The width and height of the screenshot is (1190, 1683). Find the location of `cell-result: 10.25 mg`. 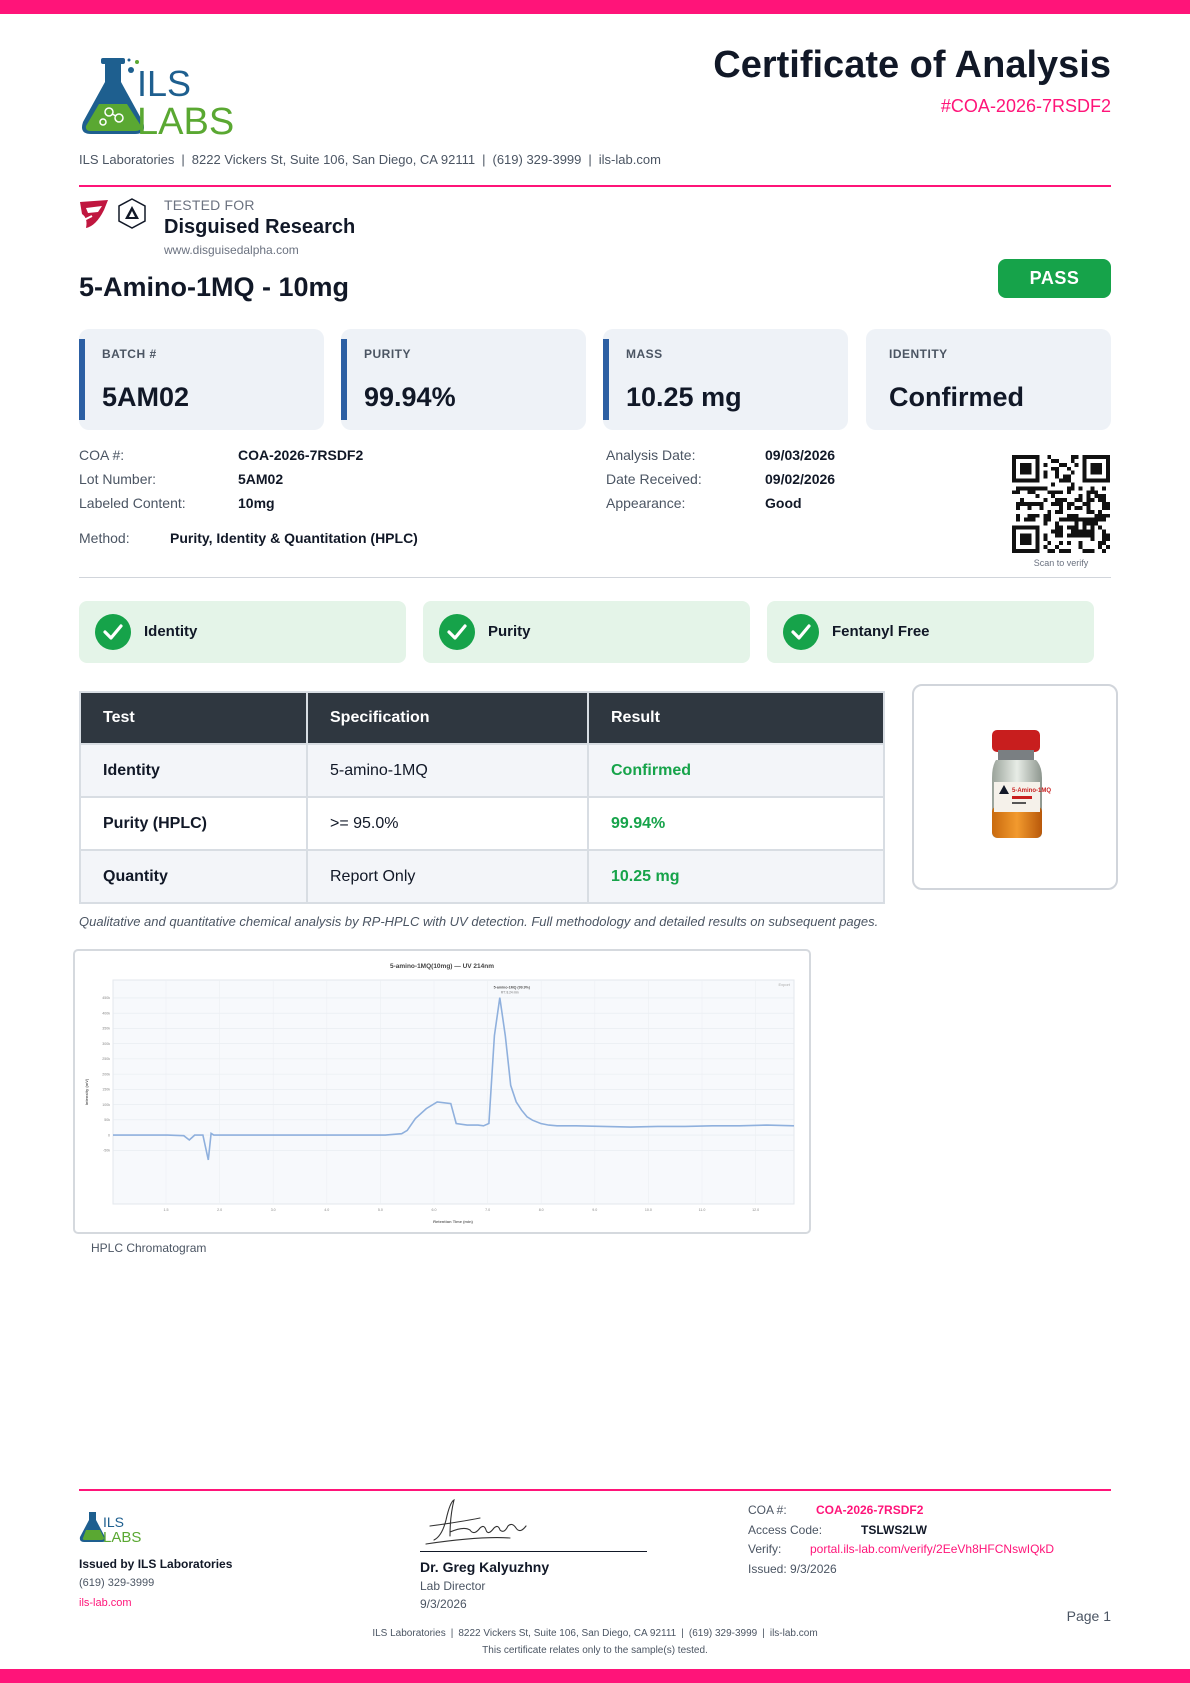

cell-result: 10.25 mg is located at coordinates (736, 876).